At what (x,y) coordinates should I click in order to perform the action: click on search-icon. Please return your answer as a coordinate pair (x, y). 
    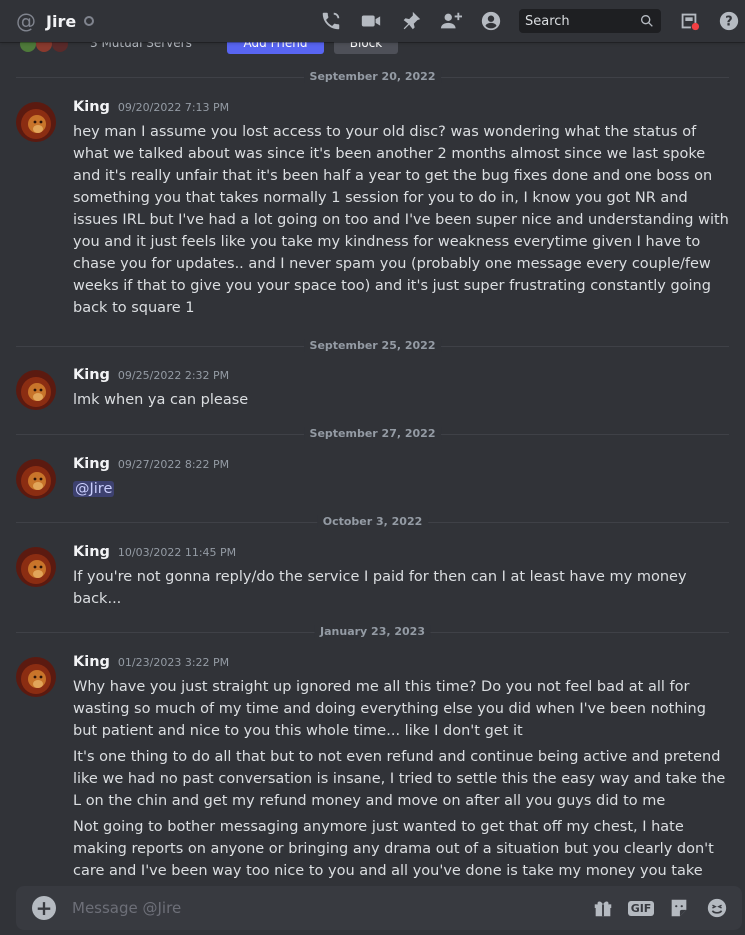
    Looking at the image, I should click on (647, 21).